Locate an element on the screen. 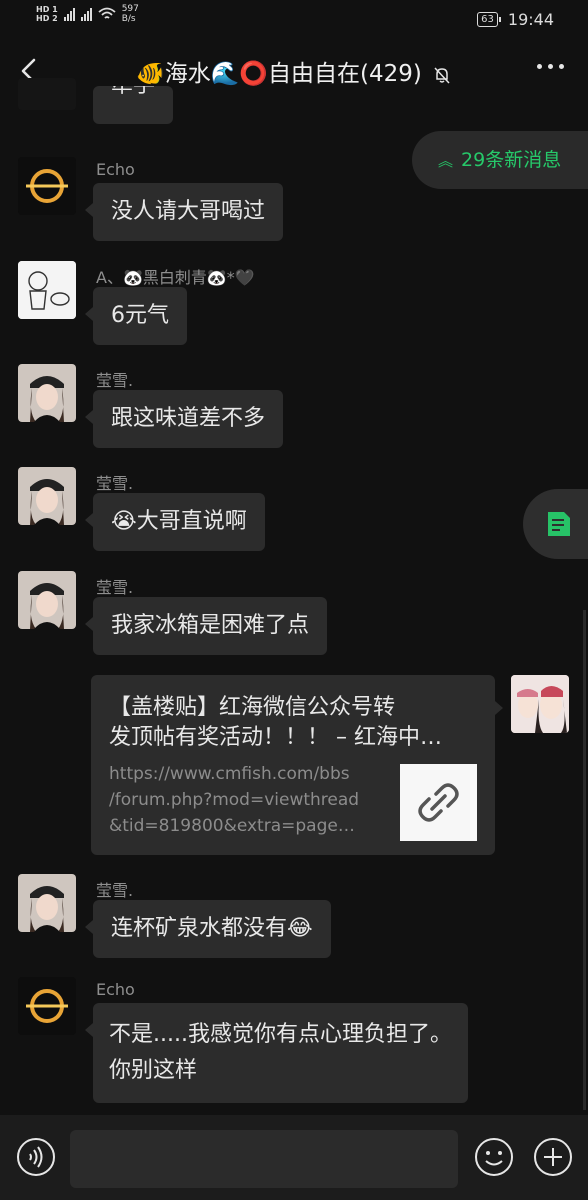 The width and height of the screenshot is (588, 1200). double-chevron-up-icon: ︽ is located at coordinates (446, 161).